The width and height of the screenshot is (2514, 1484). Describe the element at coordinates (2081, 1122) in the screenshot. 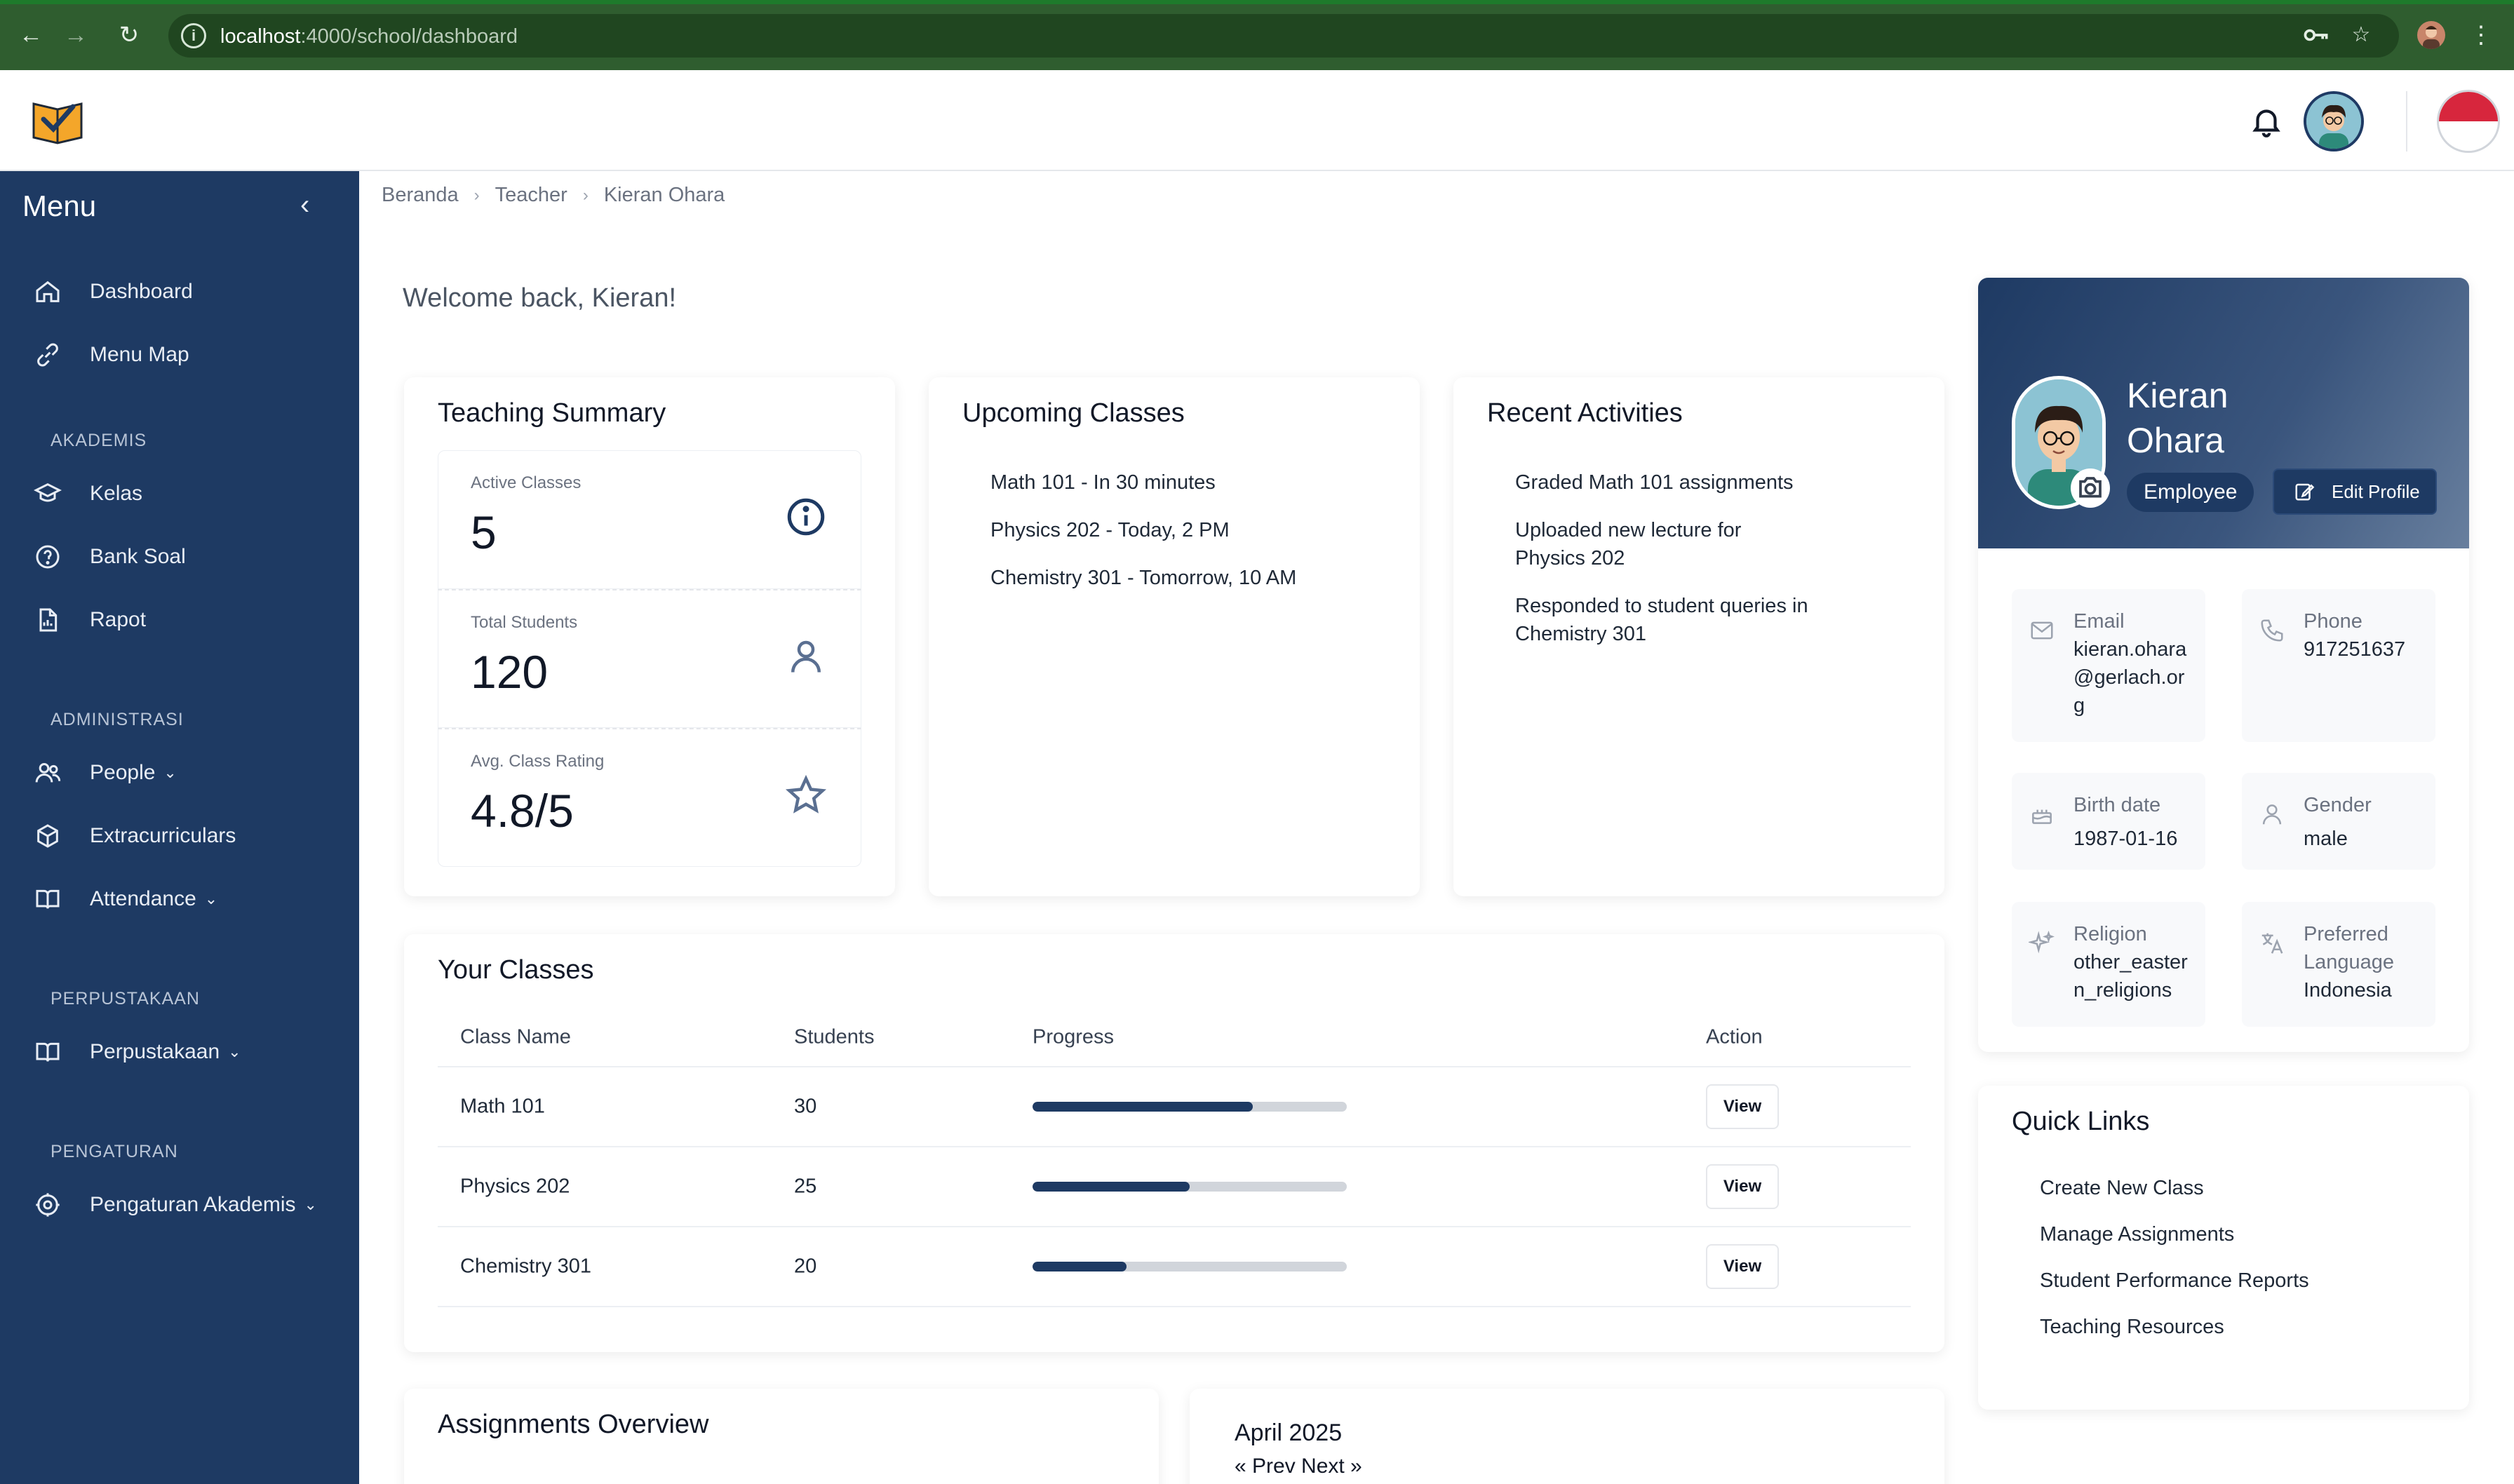

I see `card-title: Quick Links` at that location.